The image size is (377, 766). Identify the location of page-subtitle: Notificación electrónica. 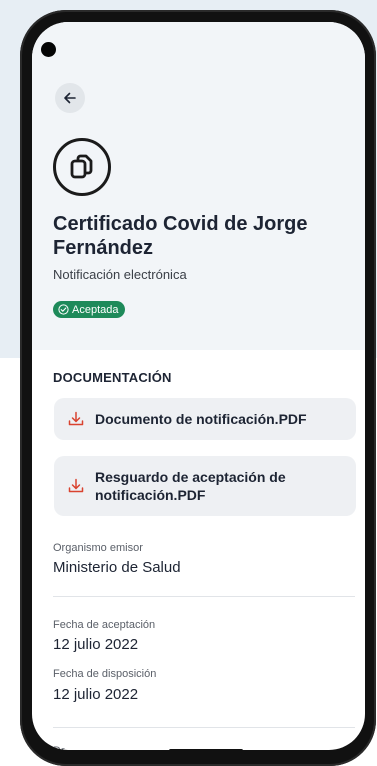
(120, 274).